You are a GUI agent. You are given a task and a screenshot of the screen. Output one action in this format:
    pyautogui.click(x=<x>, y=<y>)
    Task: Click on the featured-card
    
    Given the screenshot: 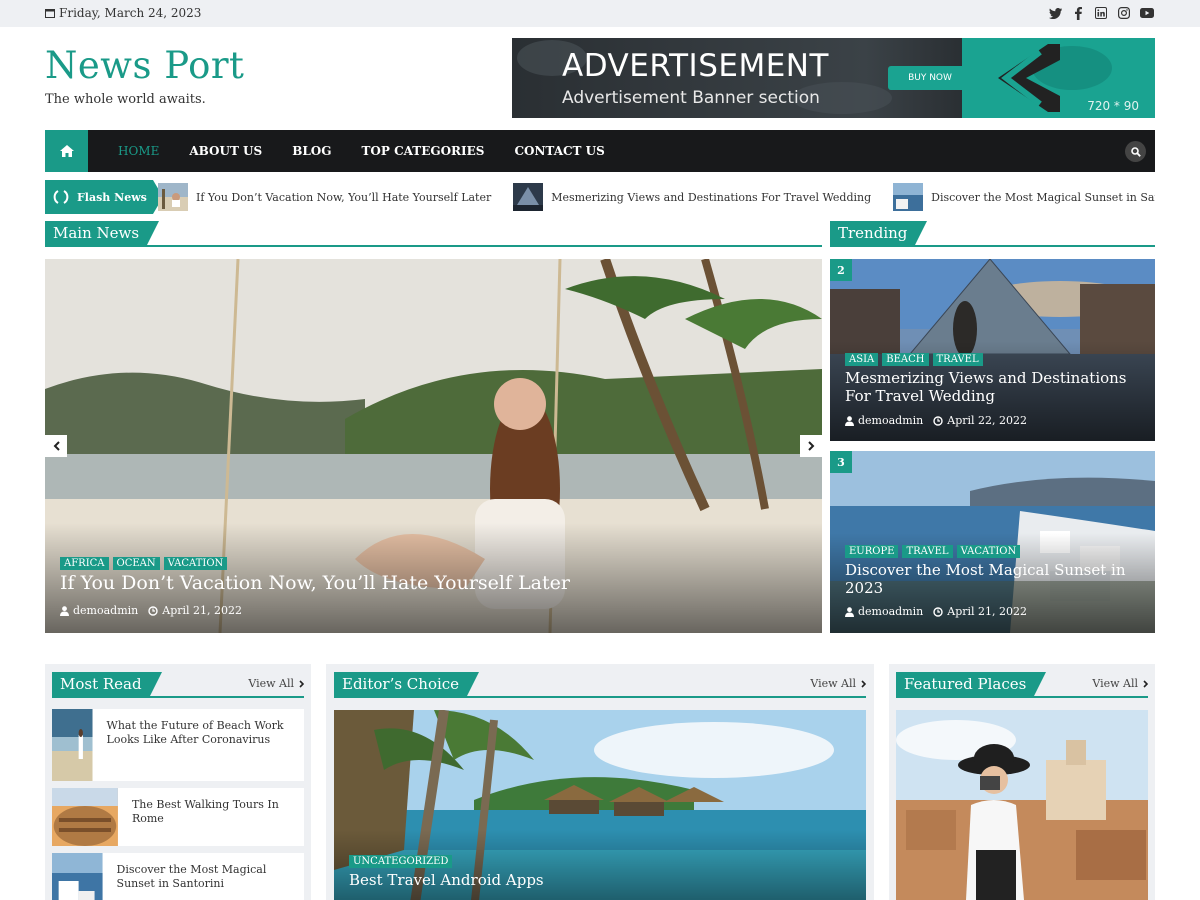 What is the action you would take?
    pyautogui.click(x=1022, y=805)
    